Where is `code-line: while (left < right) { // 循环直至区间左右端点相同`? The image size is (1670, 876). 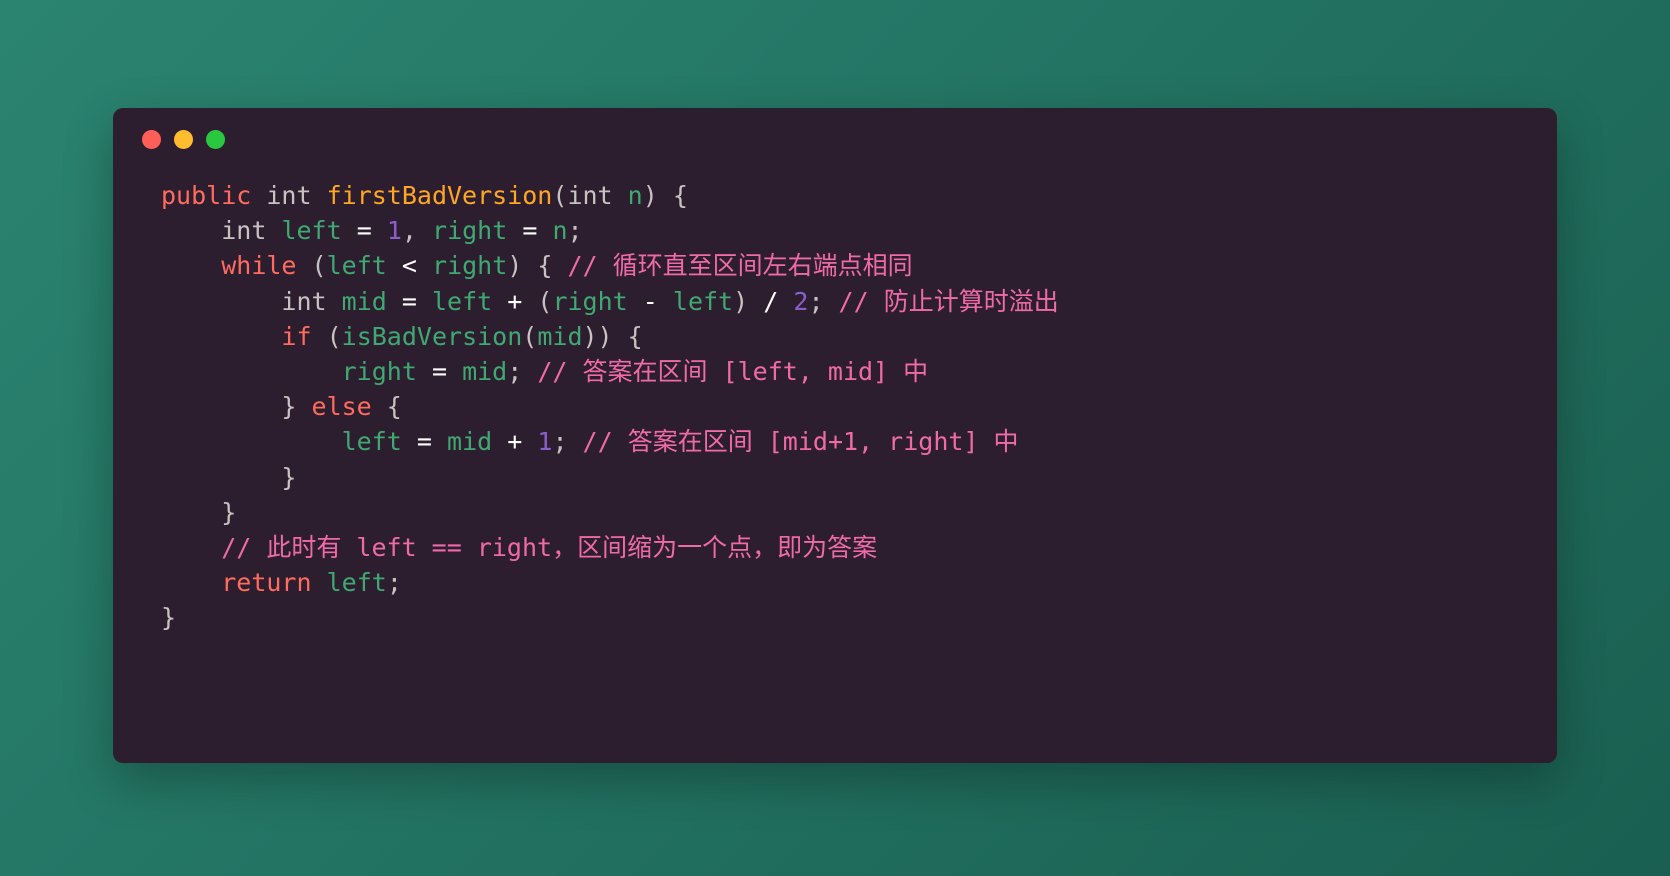
code-line: while (left < right) { // 循环直至区间左右端点相同 is located at coordinates (859, 265).